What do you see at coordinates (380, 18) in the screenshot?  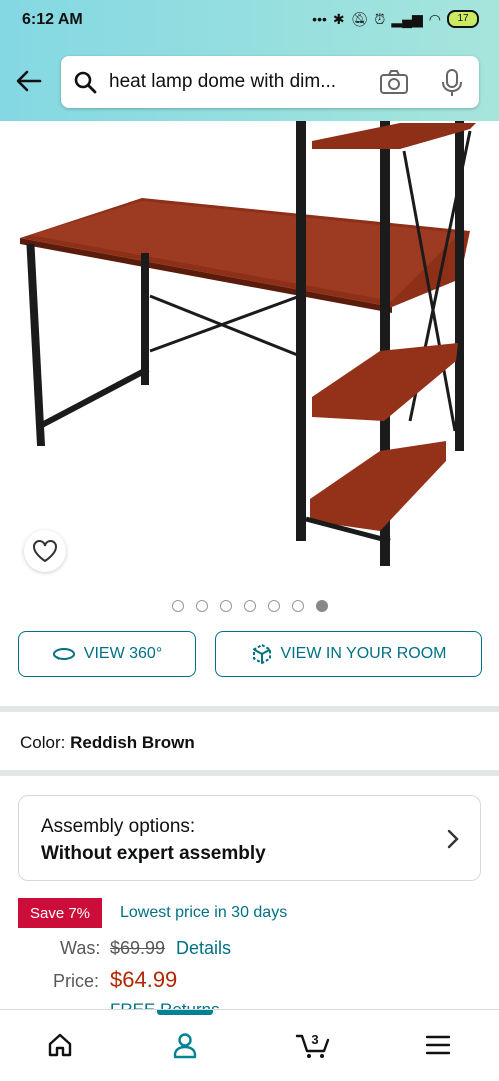 I see `alarm-icon: ⏰︎` at bounding box center [380, 18].